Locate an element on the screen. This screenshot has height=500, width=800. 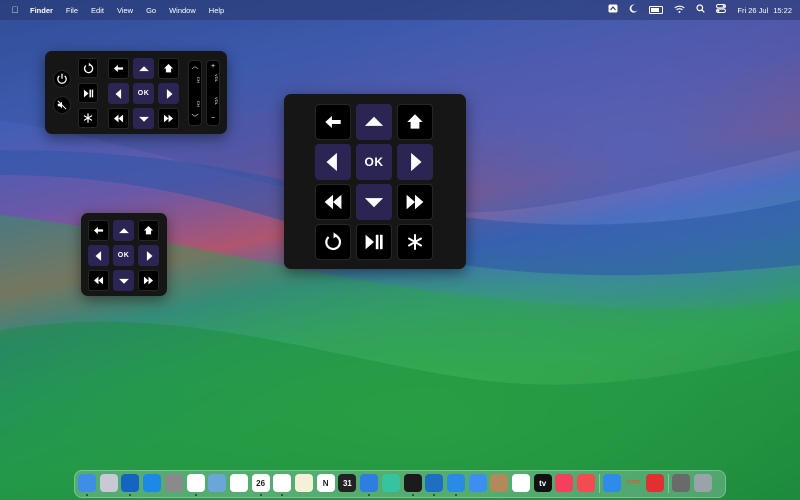
dock-icon-notion-calendar: 31 is located at coordinates (347, 483).